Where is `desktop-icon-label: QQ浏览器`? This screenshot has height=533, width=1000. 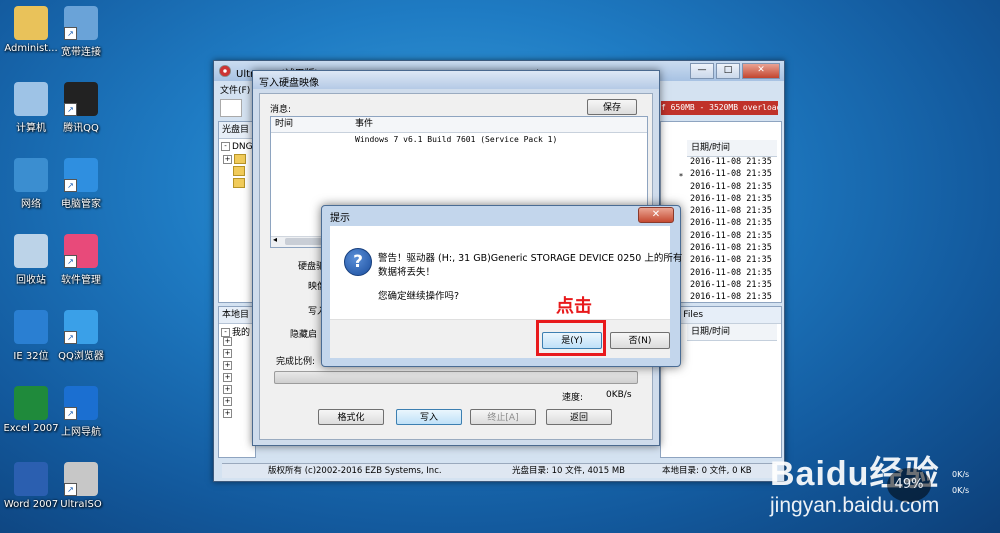
desktop-icon-label: QQ浏览器 is located at coordinates (81, 356).